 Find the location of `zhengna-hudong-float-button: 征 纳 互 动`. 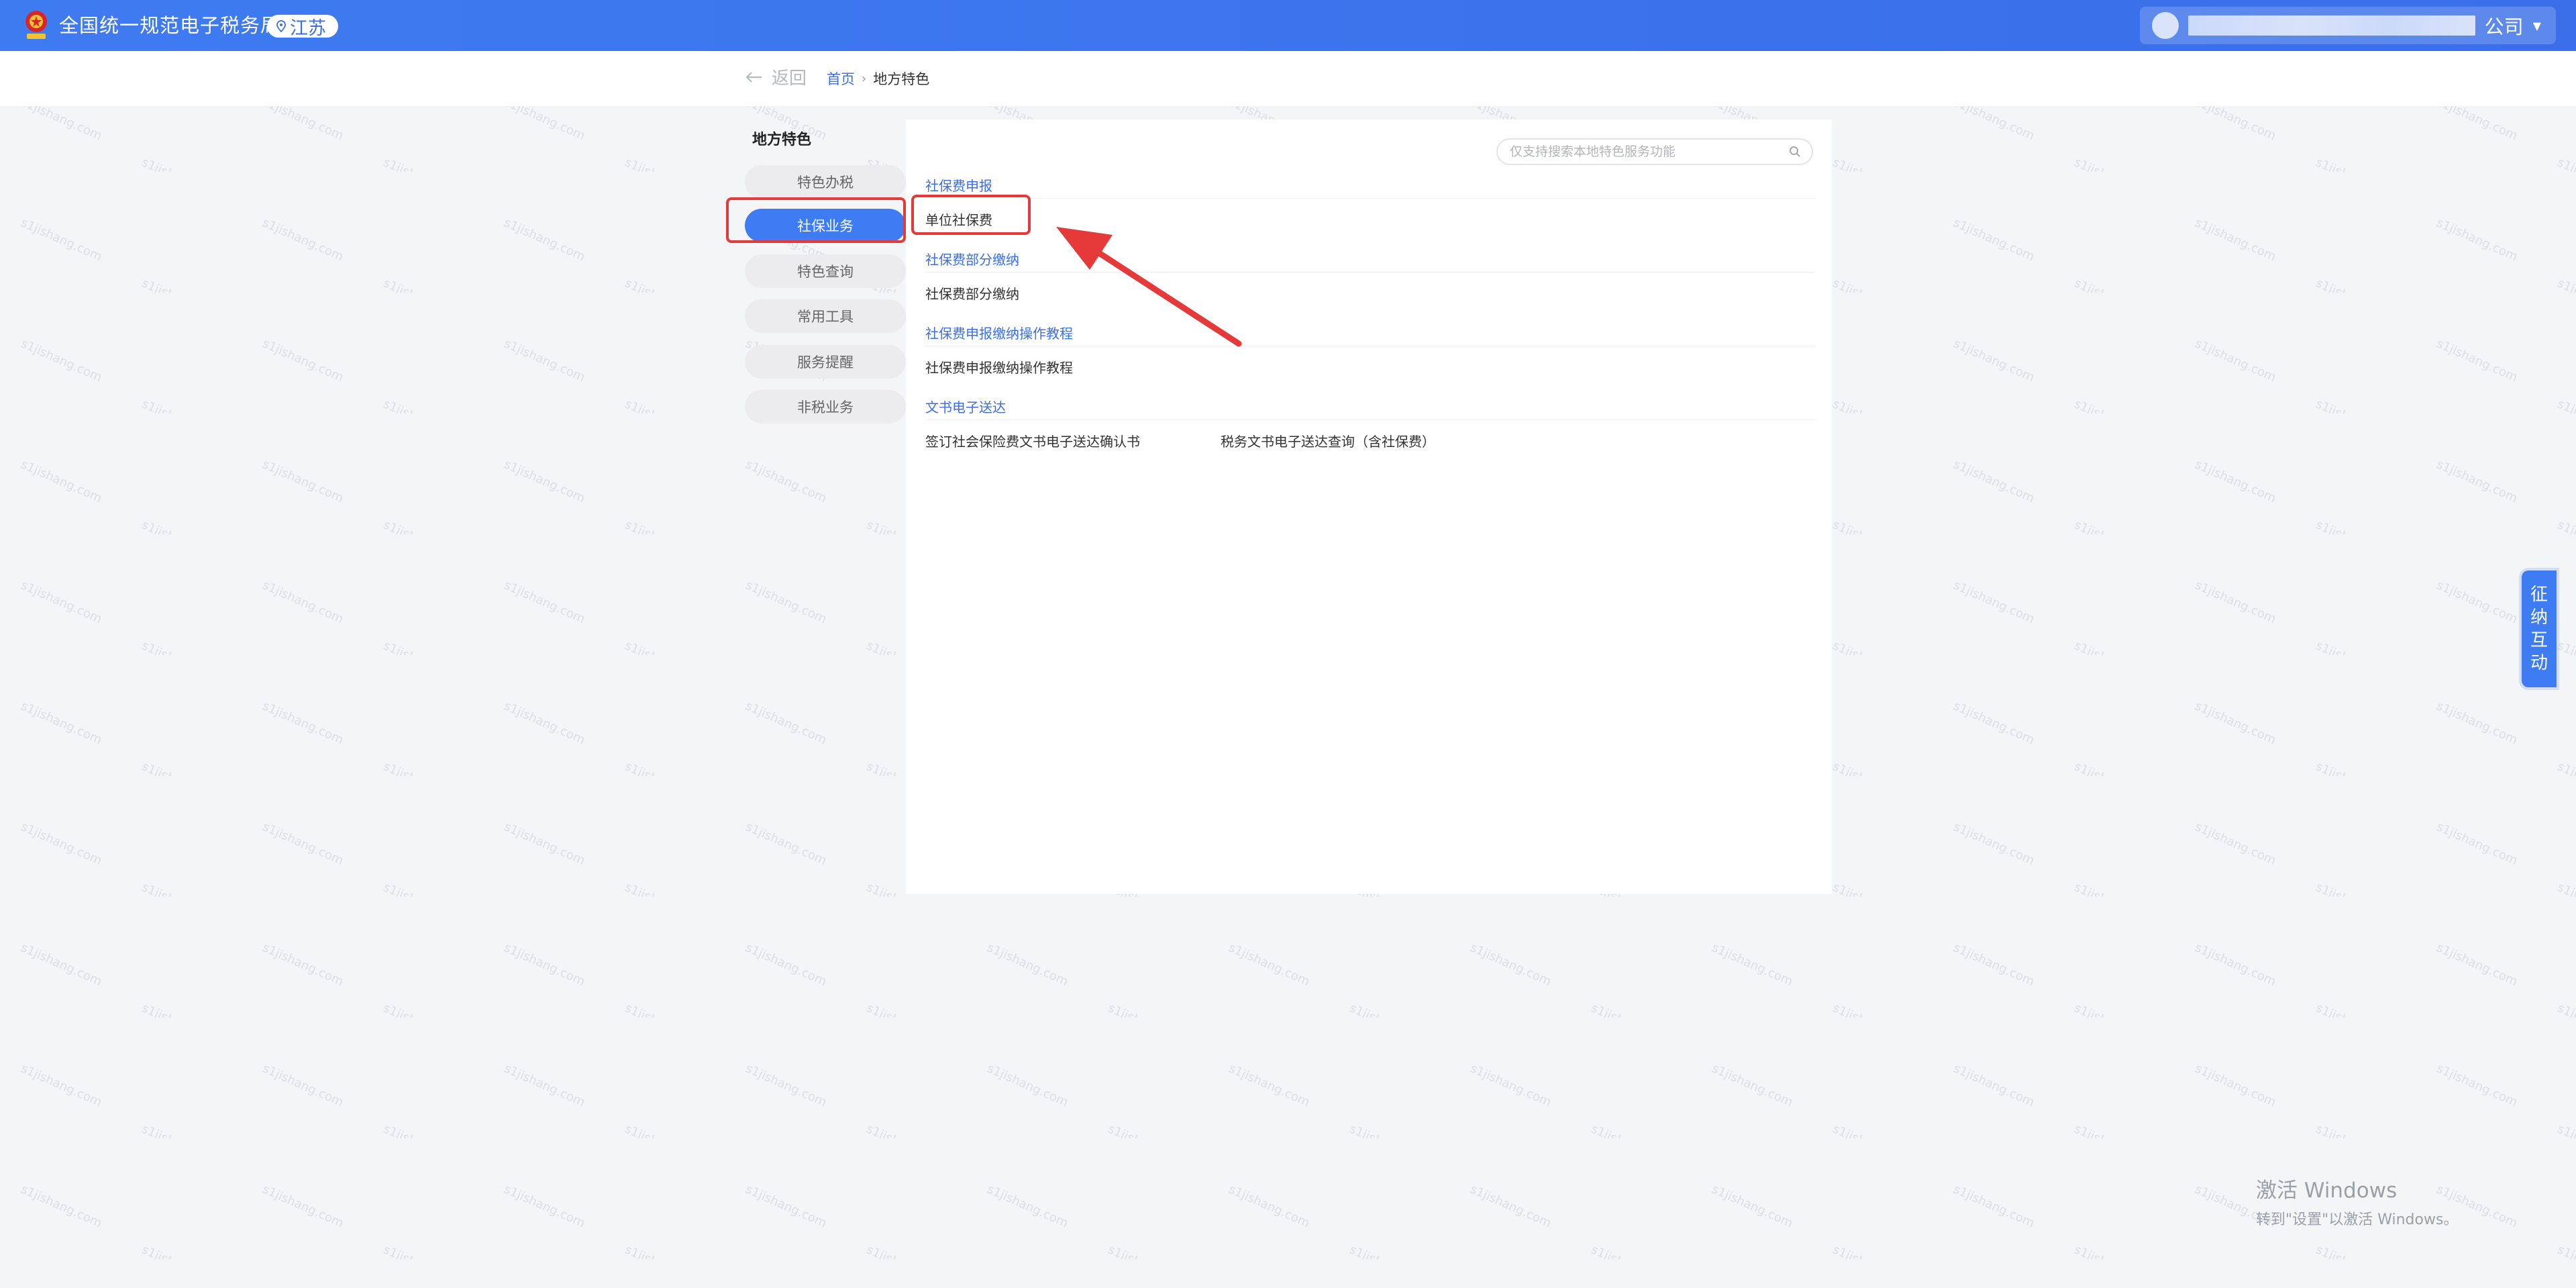

zhengna-hudong-float-button: 征 纳 互 动 is located at coordinates (2539, 629).